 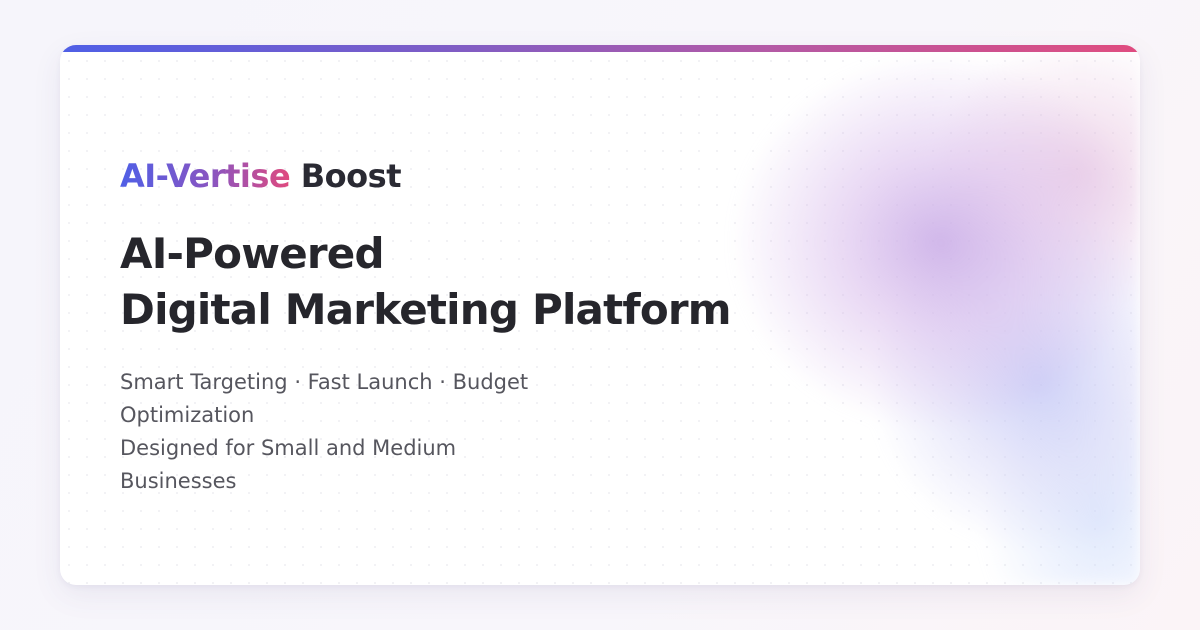 I want to click on headline-line-1: AI-Powered, so click(x=252, y=253).